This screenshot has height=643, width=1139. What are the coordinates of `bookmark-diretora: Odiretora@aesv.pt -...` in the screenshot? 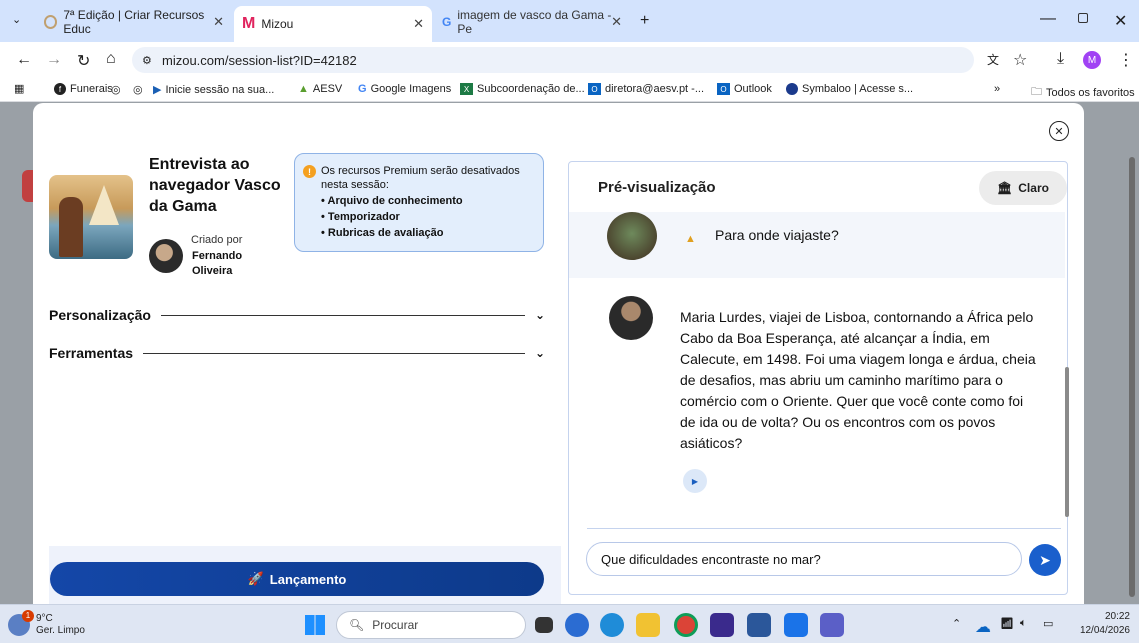 It's located at (646, 89).